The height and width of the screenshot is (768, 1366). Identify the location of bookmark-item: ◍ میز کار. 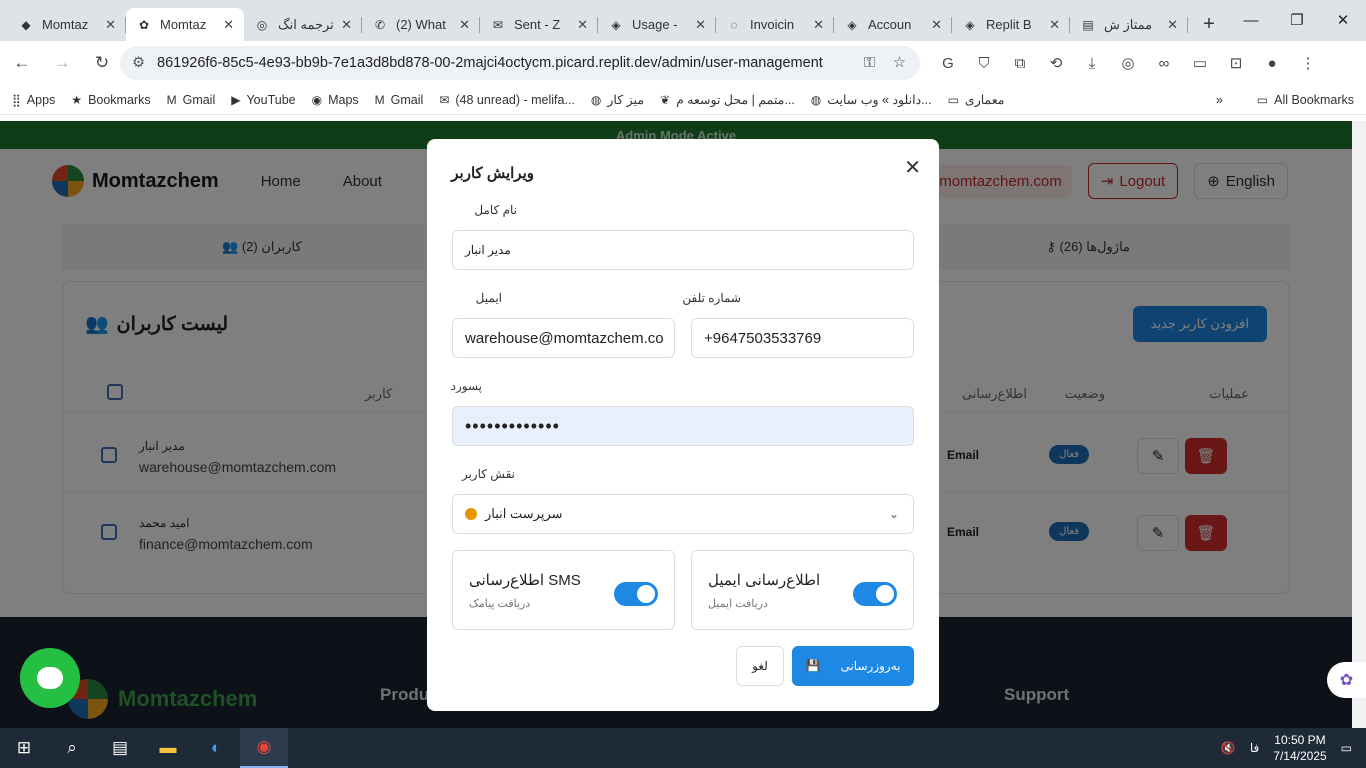
(618, 100).